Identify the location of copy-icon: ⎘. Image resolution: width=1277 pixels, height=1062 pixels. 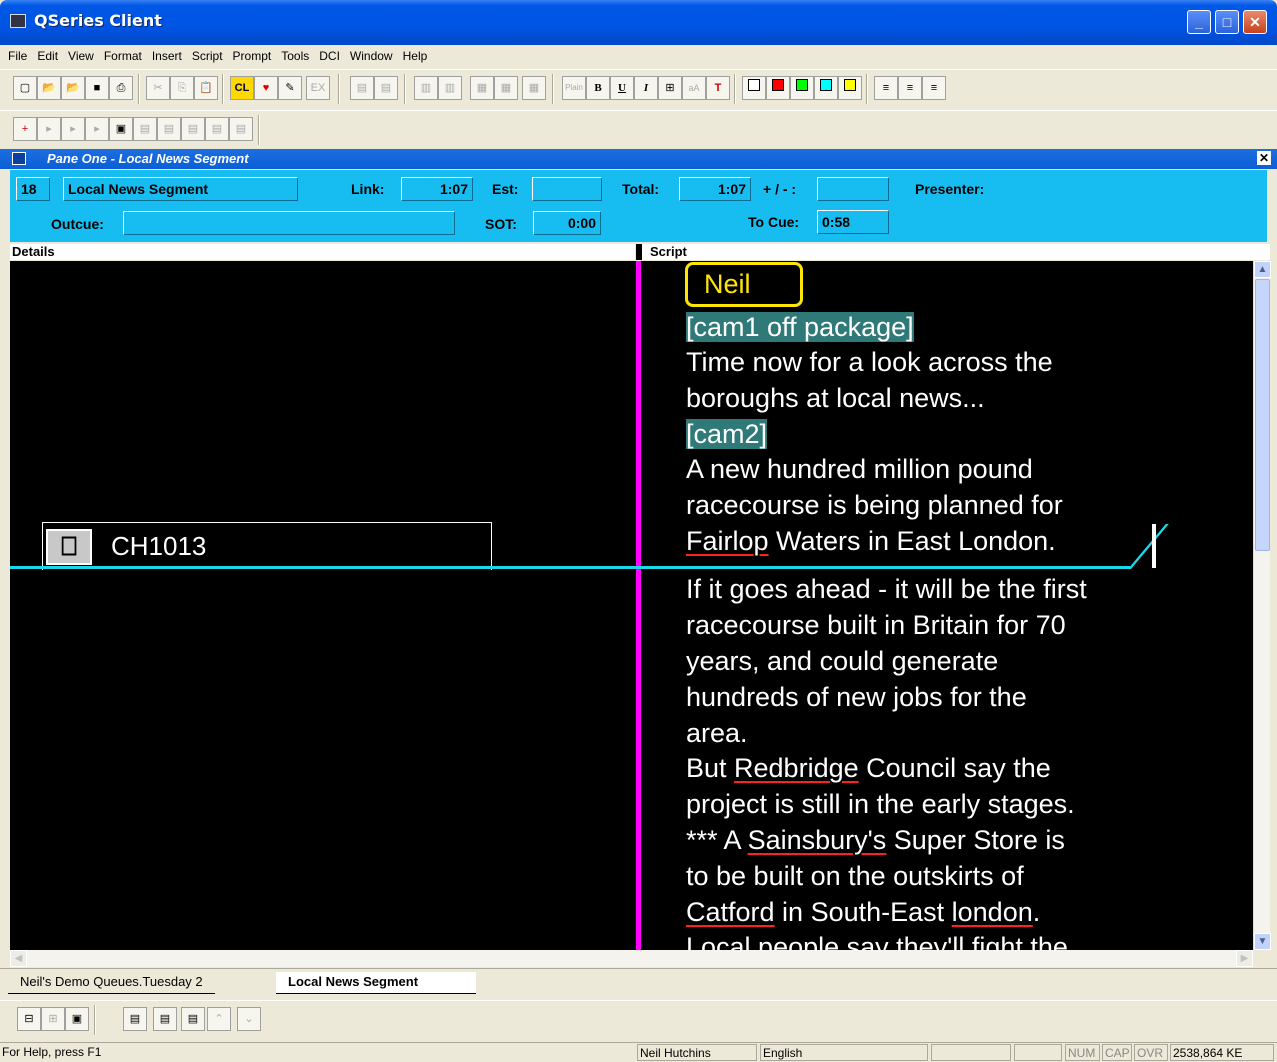
(182, 88).